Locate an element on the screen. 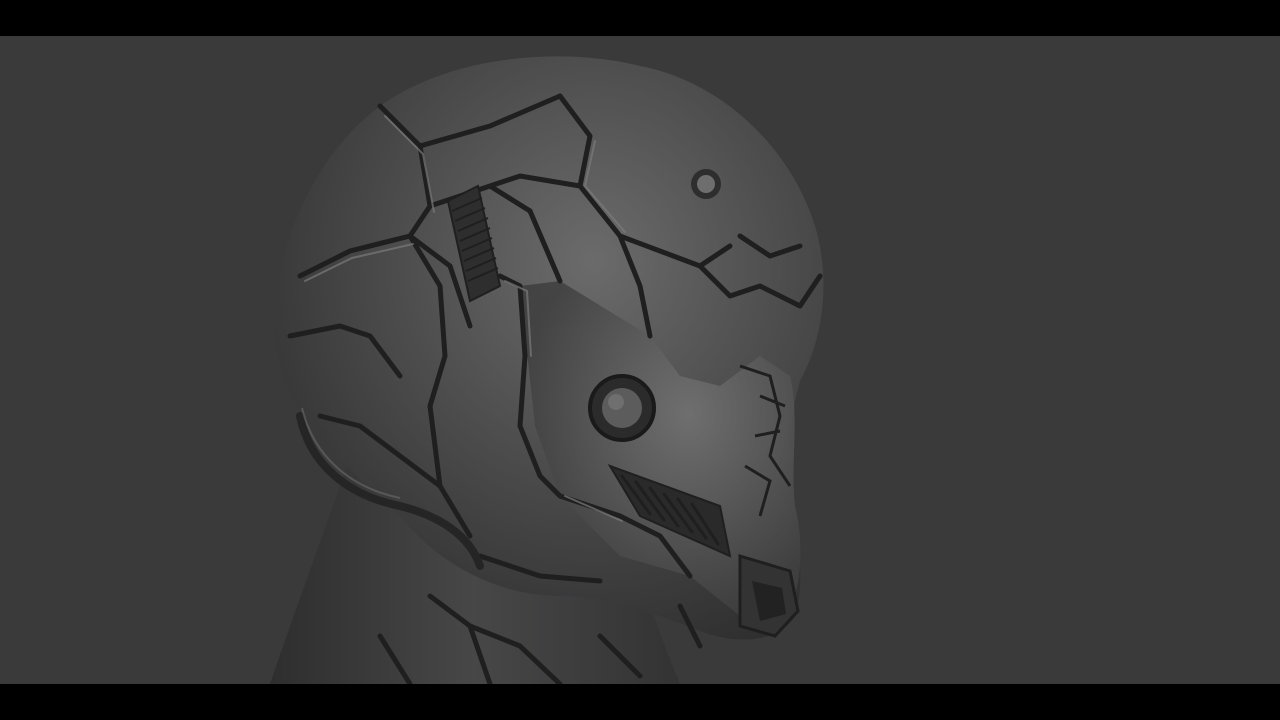  forehead-sensor is located at coordinates (706, 184).